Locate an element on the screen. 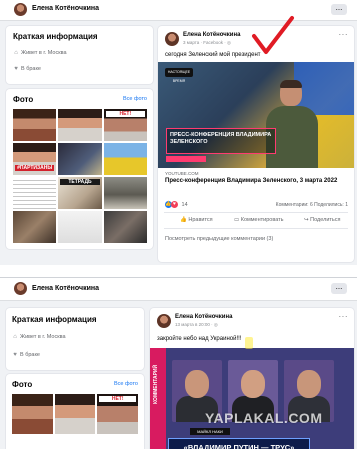 The width and height of the screenshot is (357, 449). speaker-figure is located at coordinates (292, 124).